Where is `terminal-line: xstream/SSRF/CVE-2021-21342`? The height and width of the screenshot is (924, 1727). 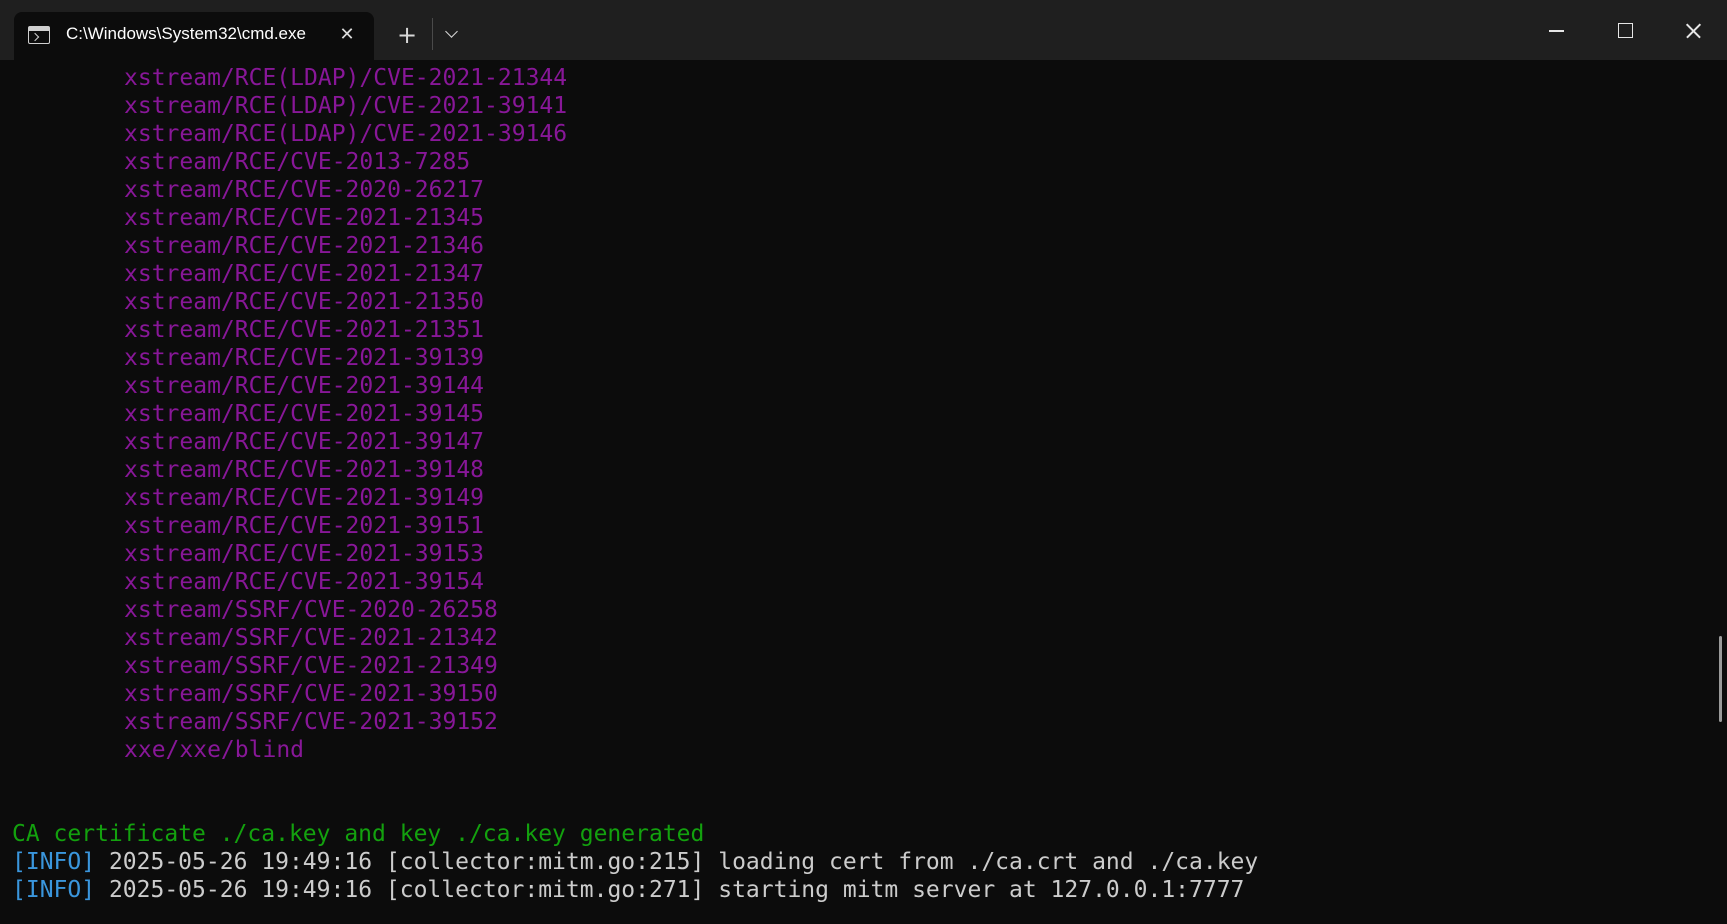 terminal-line: xstream/SSRF/CVE-2021-21342 is located at coordinates (311, 638).